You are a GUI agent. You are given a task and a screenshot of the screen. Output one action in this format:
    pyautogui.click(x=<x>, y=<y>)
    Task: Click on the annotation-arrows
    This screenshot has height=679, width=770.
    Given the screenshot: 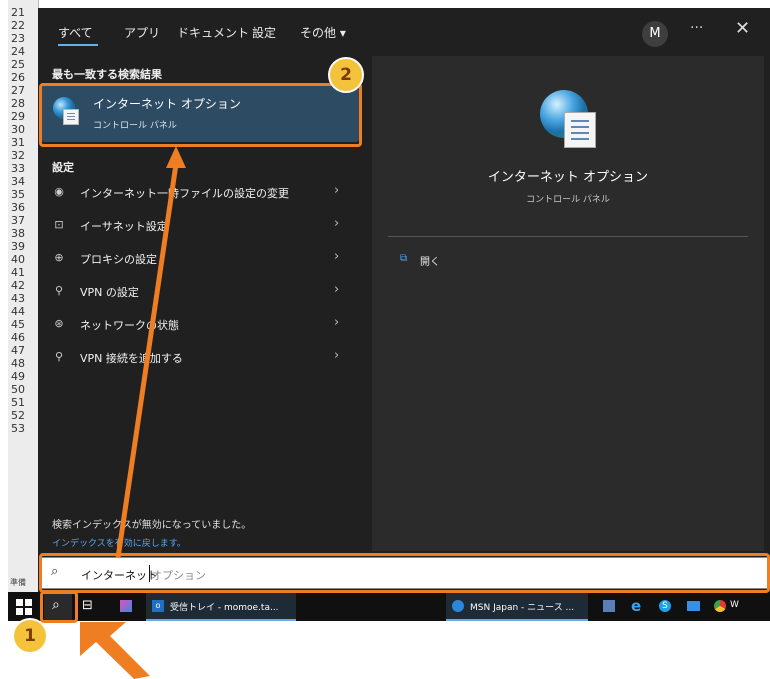 What is the action you would take?
    pyautogui.click(x=133, y=412)
    